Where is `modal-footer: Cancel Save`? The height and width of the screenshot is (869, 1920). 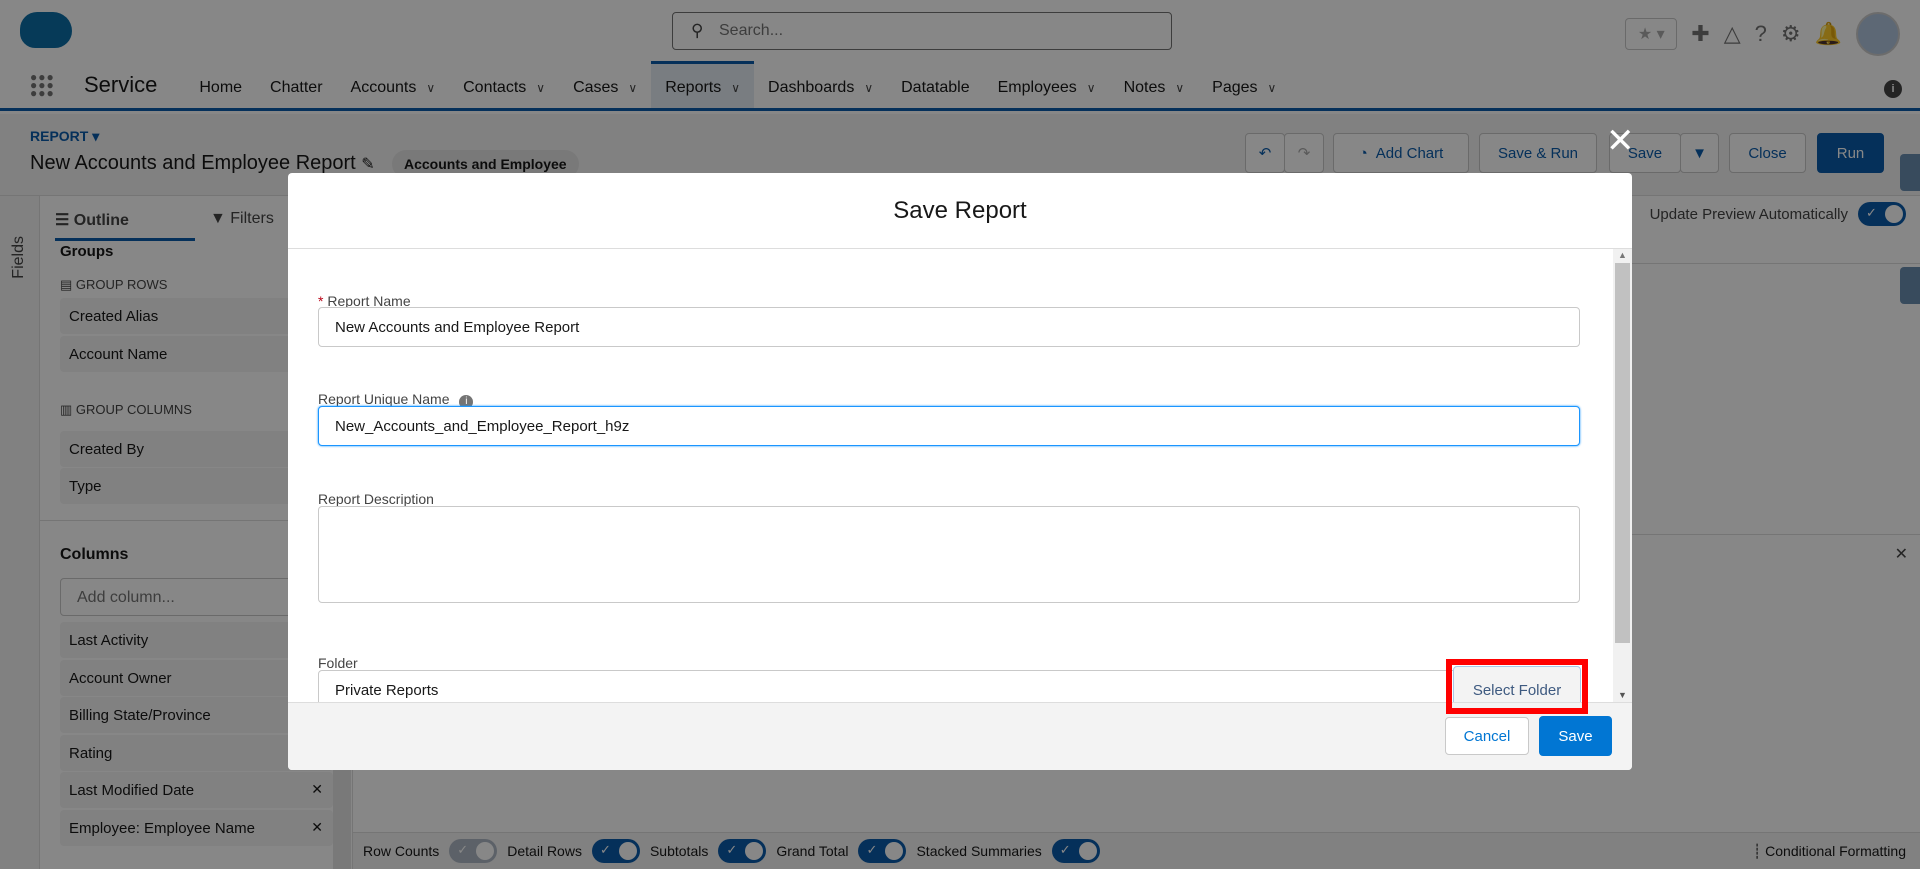 modal-footer: Cancel Save is located at coordinates (960, 736).